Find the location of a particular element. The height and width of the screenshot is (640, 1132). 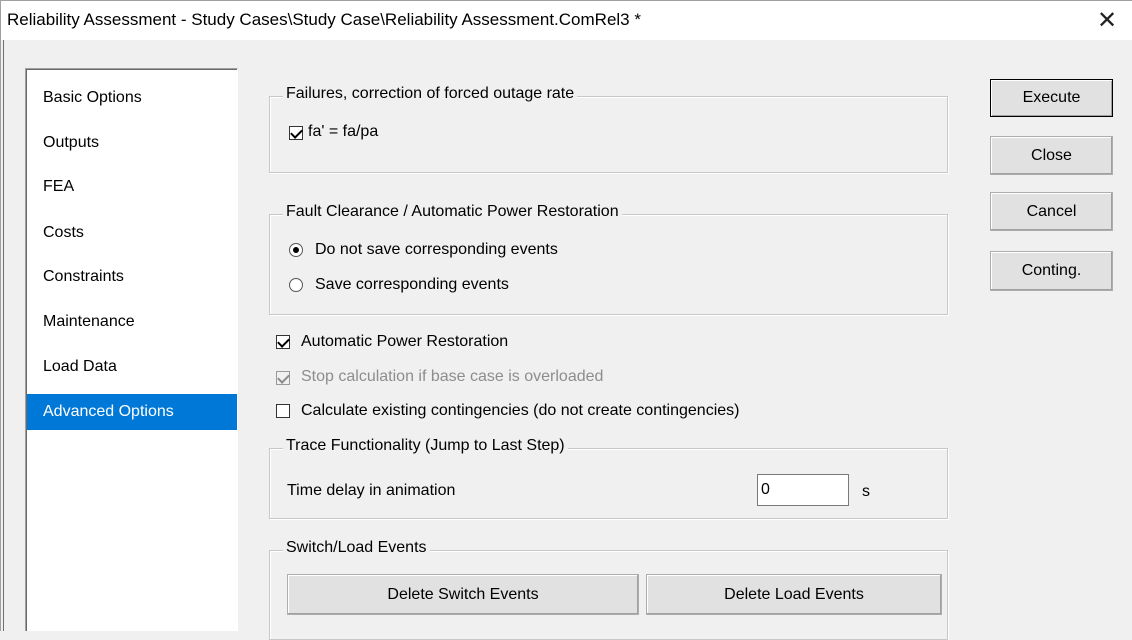

calc-existing-checkbox is located at coordinates (283, 411).